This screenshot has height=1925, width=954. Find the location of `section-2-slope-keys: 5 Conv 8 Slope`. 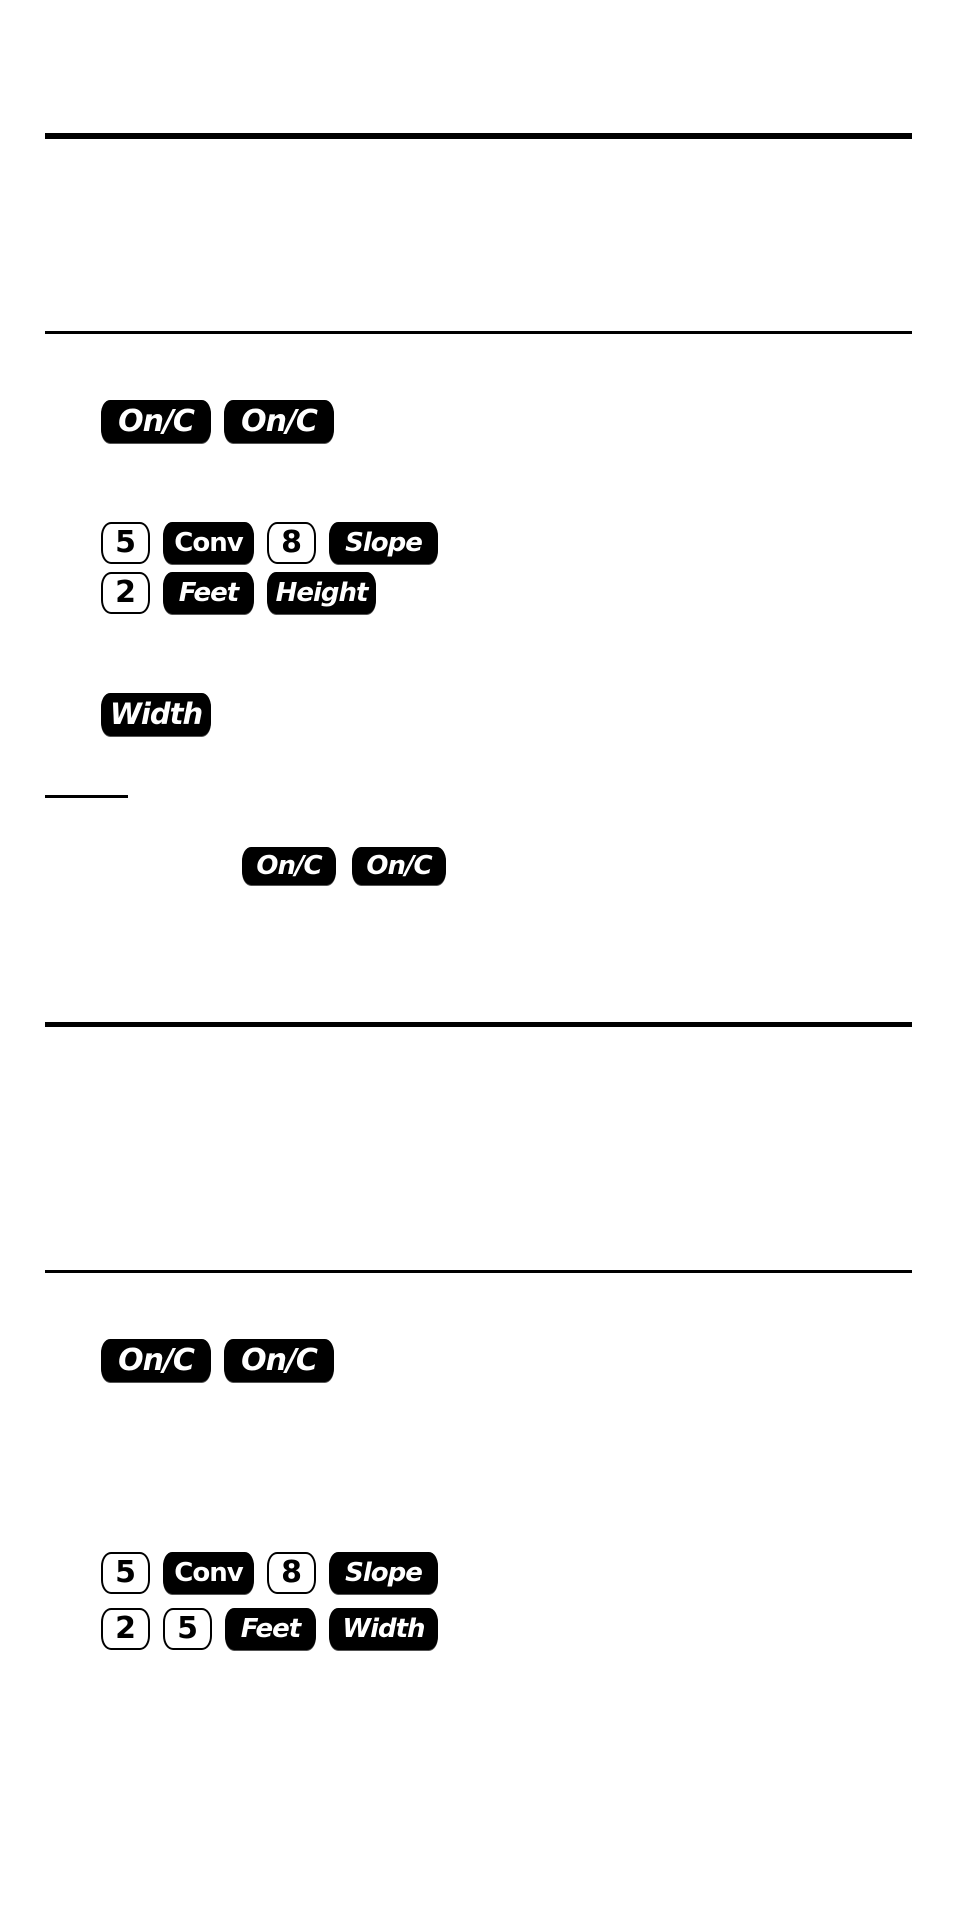

section-2-slope-keys: 5 Conv 8 Slope is located at coordinates (269, 1573).